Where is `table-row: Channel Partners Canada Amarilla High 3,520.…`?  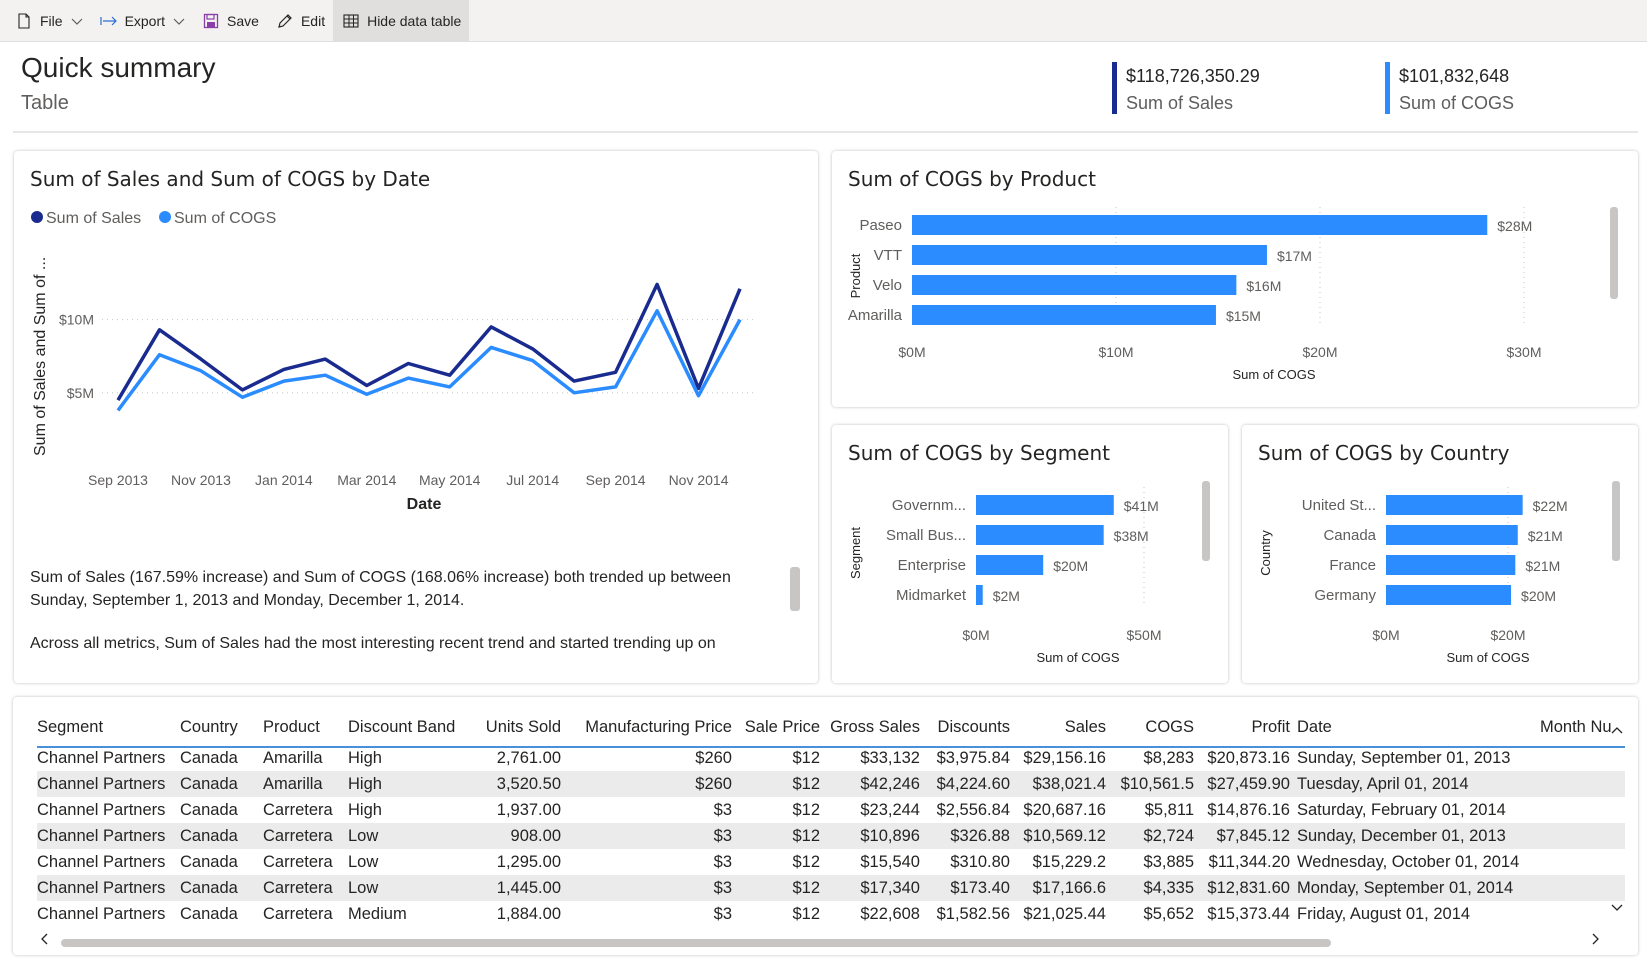 table-row: Channel Partners Canada Amarilla High 3,520.… is located at coordinates (831, 784).